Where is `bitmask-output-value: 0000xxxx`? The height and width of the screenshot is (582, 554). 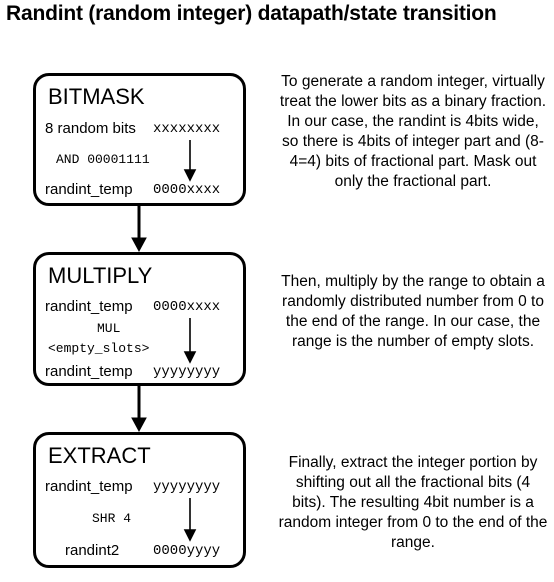 bitmask-output-value: 0000xxxx is located at coordinates (187, 190).